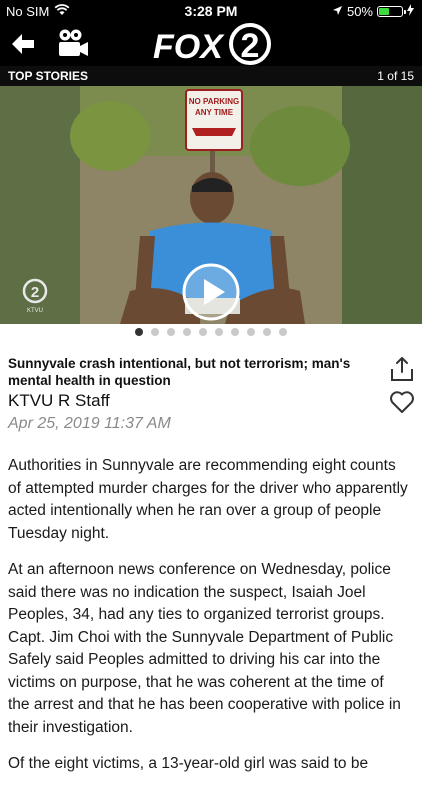 This screenshot has width=422, height=790. I want to click on svg-text: 2, so click(250, 46).